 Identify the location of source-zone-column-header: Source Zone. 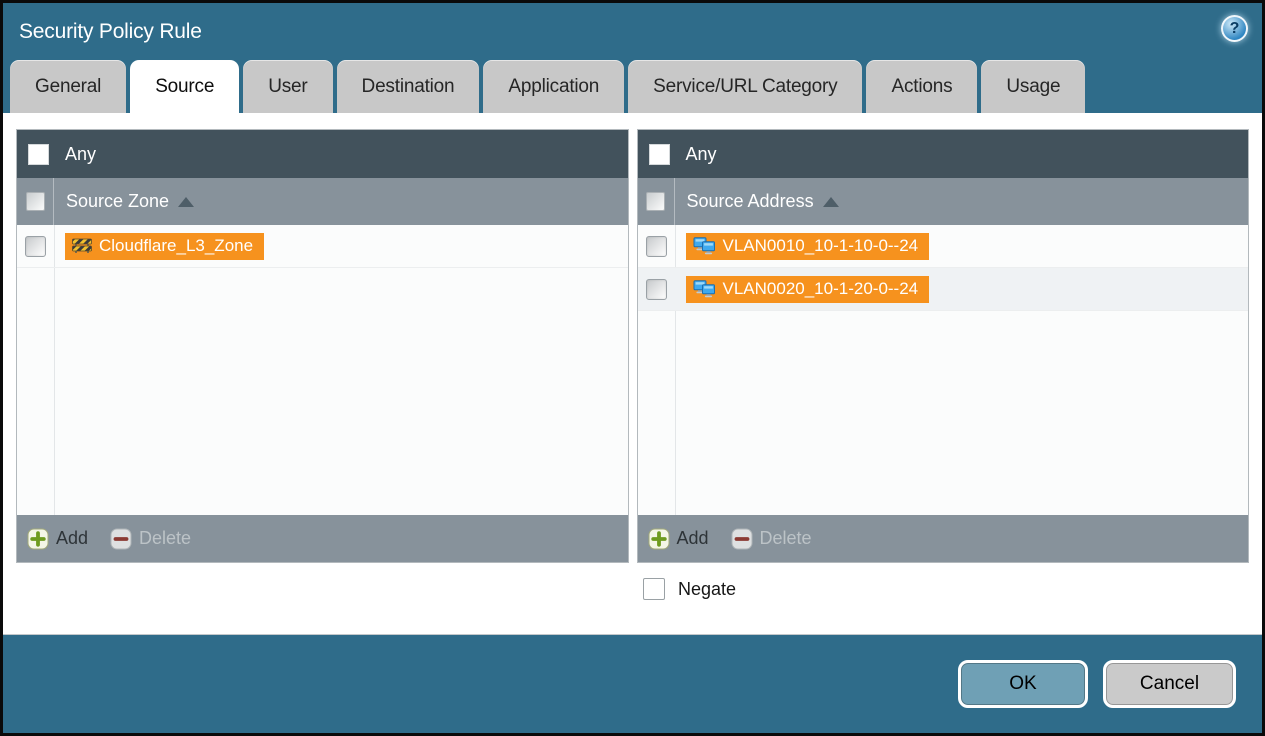
(322, 201).